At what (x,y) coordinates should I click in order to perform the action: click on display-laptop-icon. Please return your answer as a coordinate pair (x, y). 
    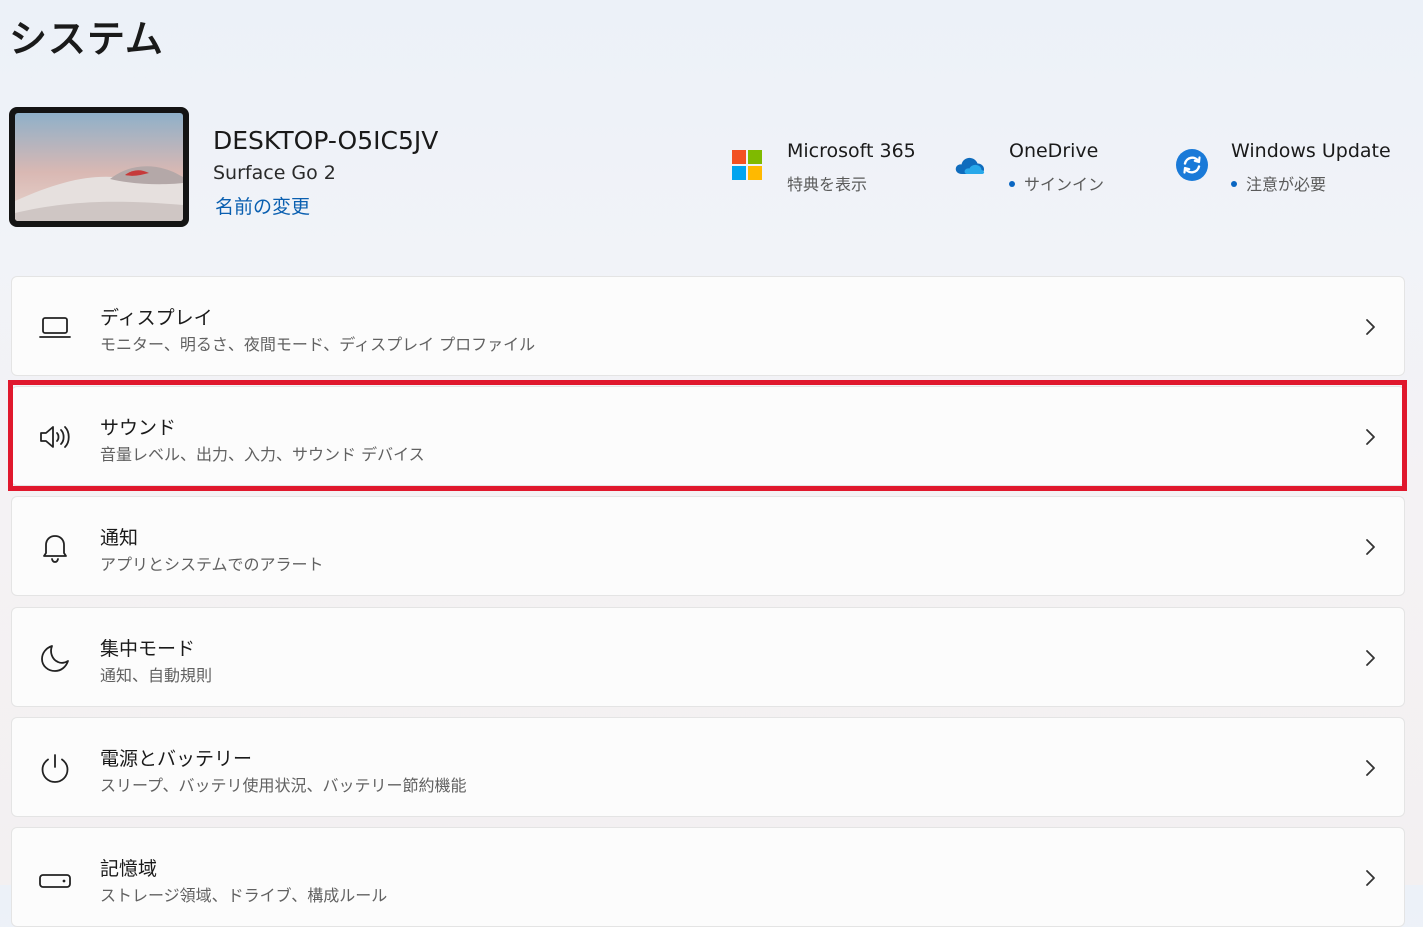
    Looking at the image, I should click on (55, 327).